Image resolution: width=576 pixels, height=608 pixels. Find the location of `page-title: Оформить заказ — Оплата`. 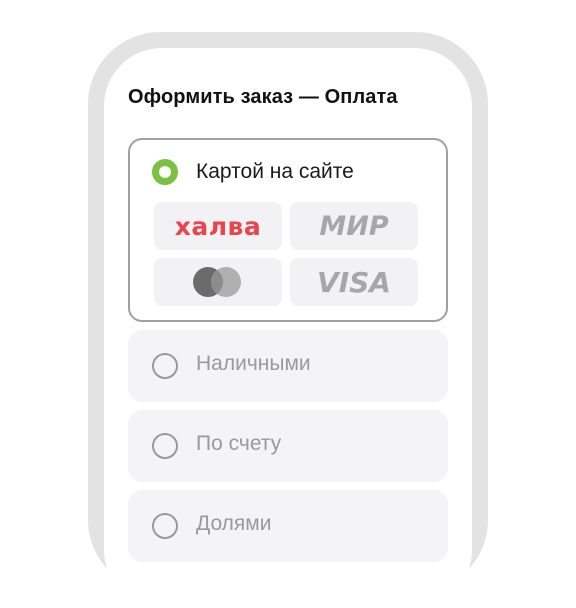

page-title: Оформить заказ — Оплата is located at coordinates (263, 97).